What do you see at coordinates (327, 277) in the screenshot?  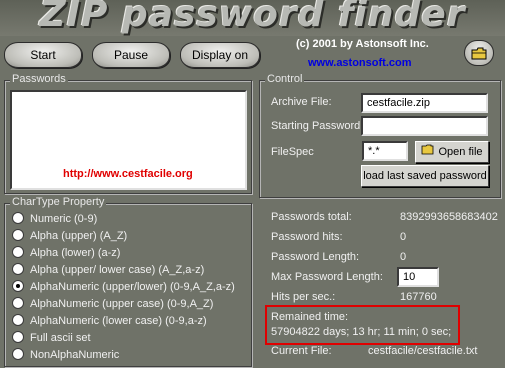 I see `max-password-length-label: Max Password Length:` at bounding box center [327, 277].